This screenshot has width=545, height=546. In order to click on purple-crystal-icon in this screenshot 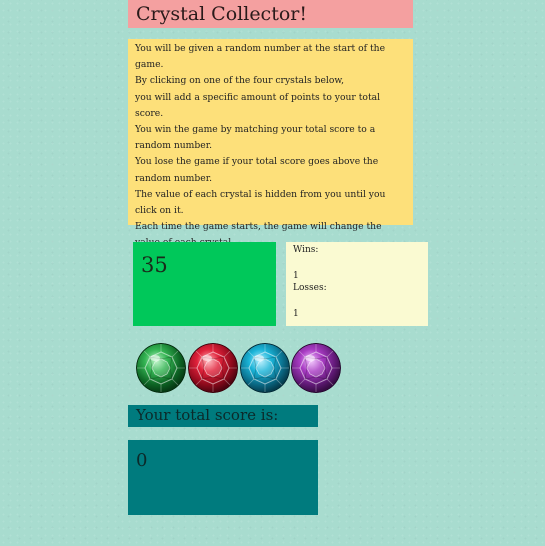, I will do `click(316, 368)`.